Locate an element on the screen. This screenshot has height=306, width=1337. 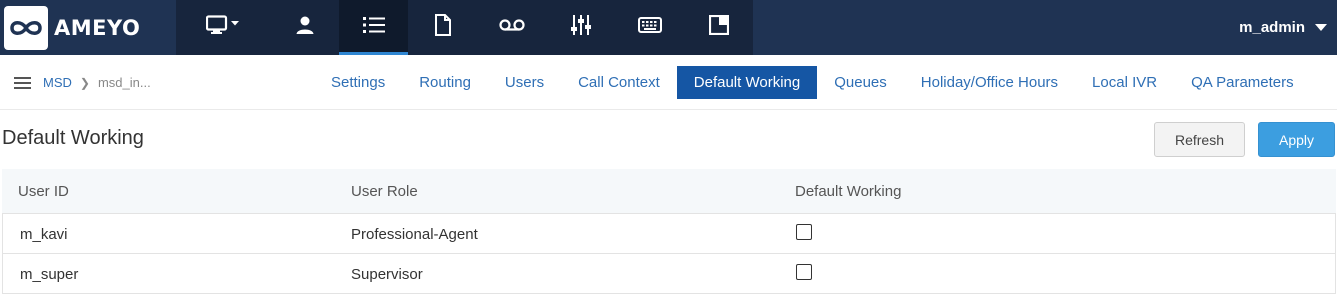
window-icon is located at coordinates (718, 27).